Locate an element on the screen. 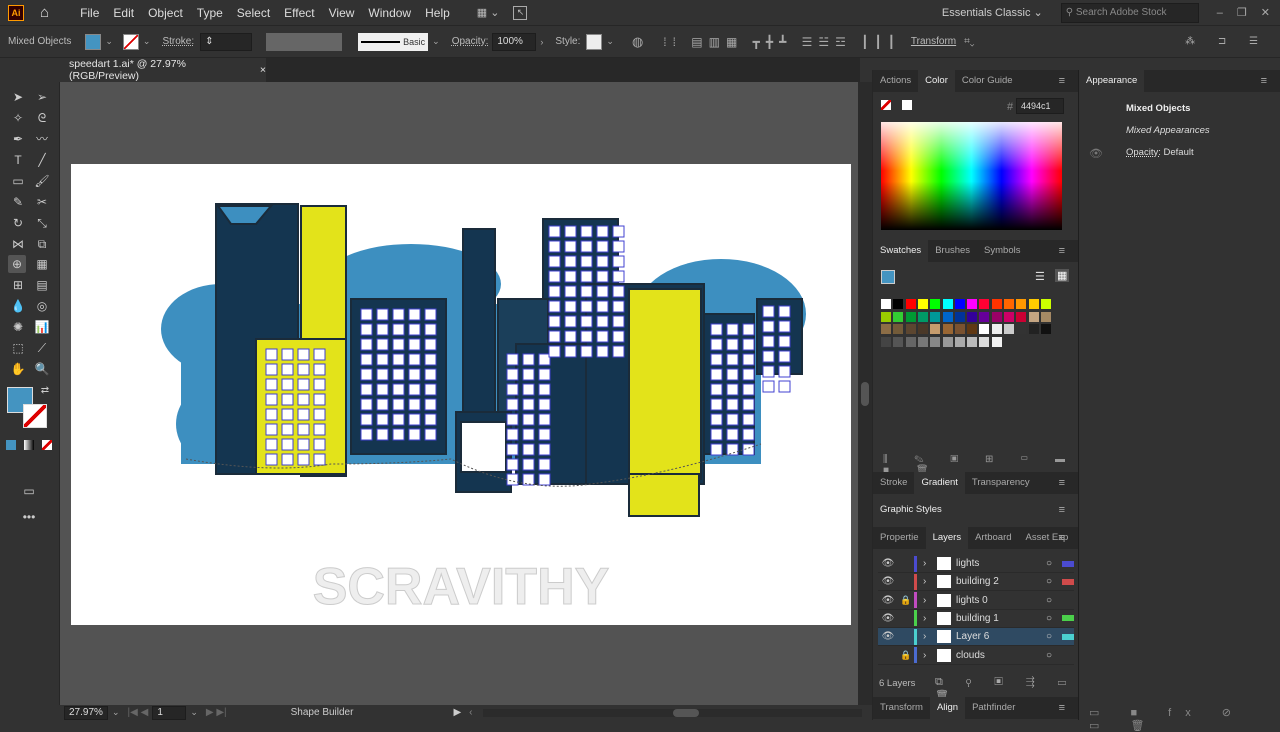  tab-swatches: Swatches is located at coordinates (901, 251).